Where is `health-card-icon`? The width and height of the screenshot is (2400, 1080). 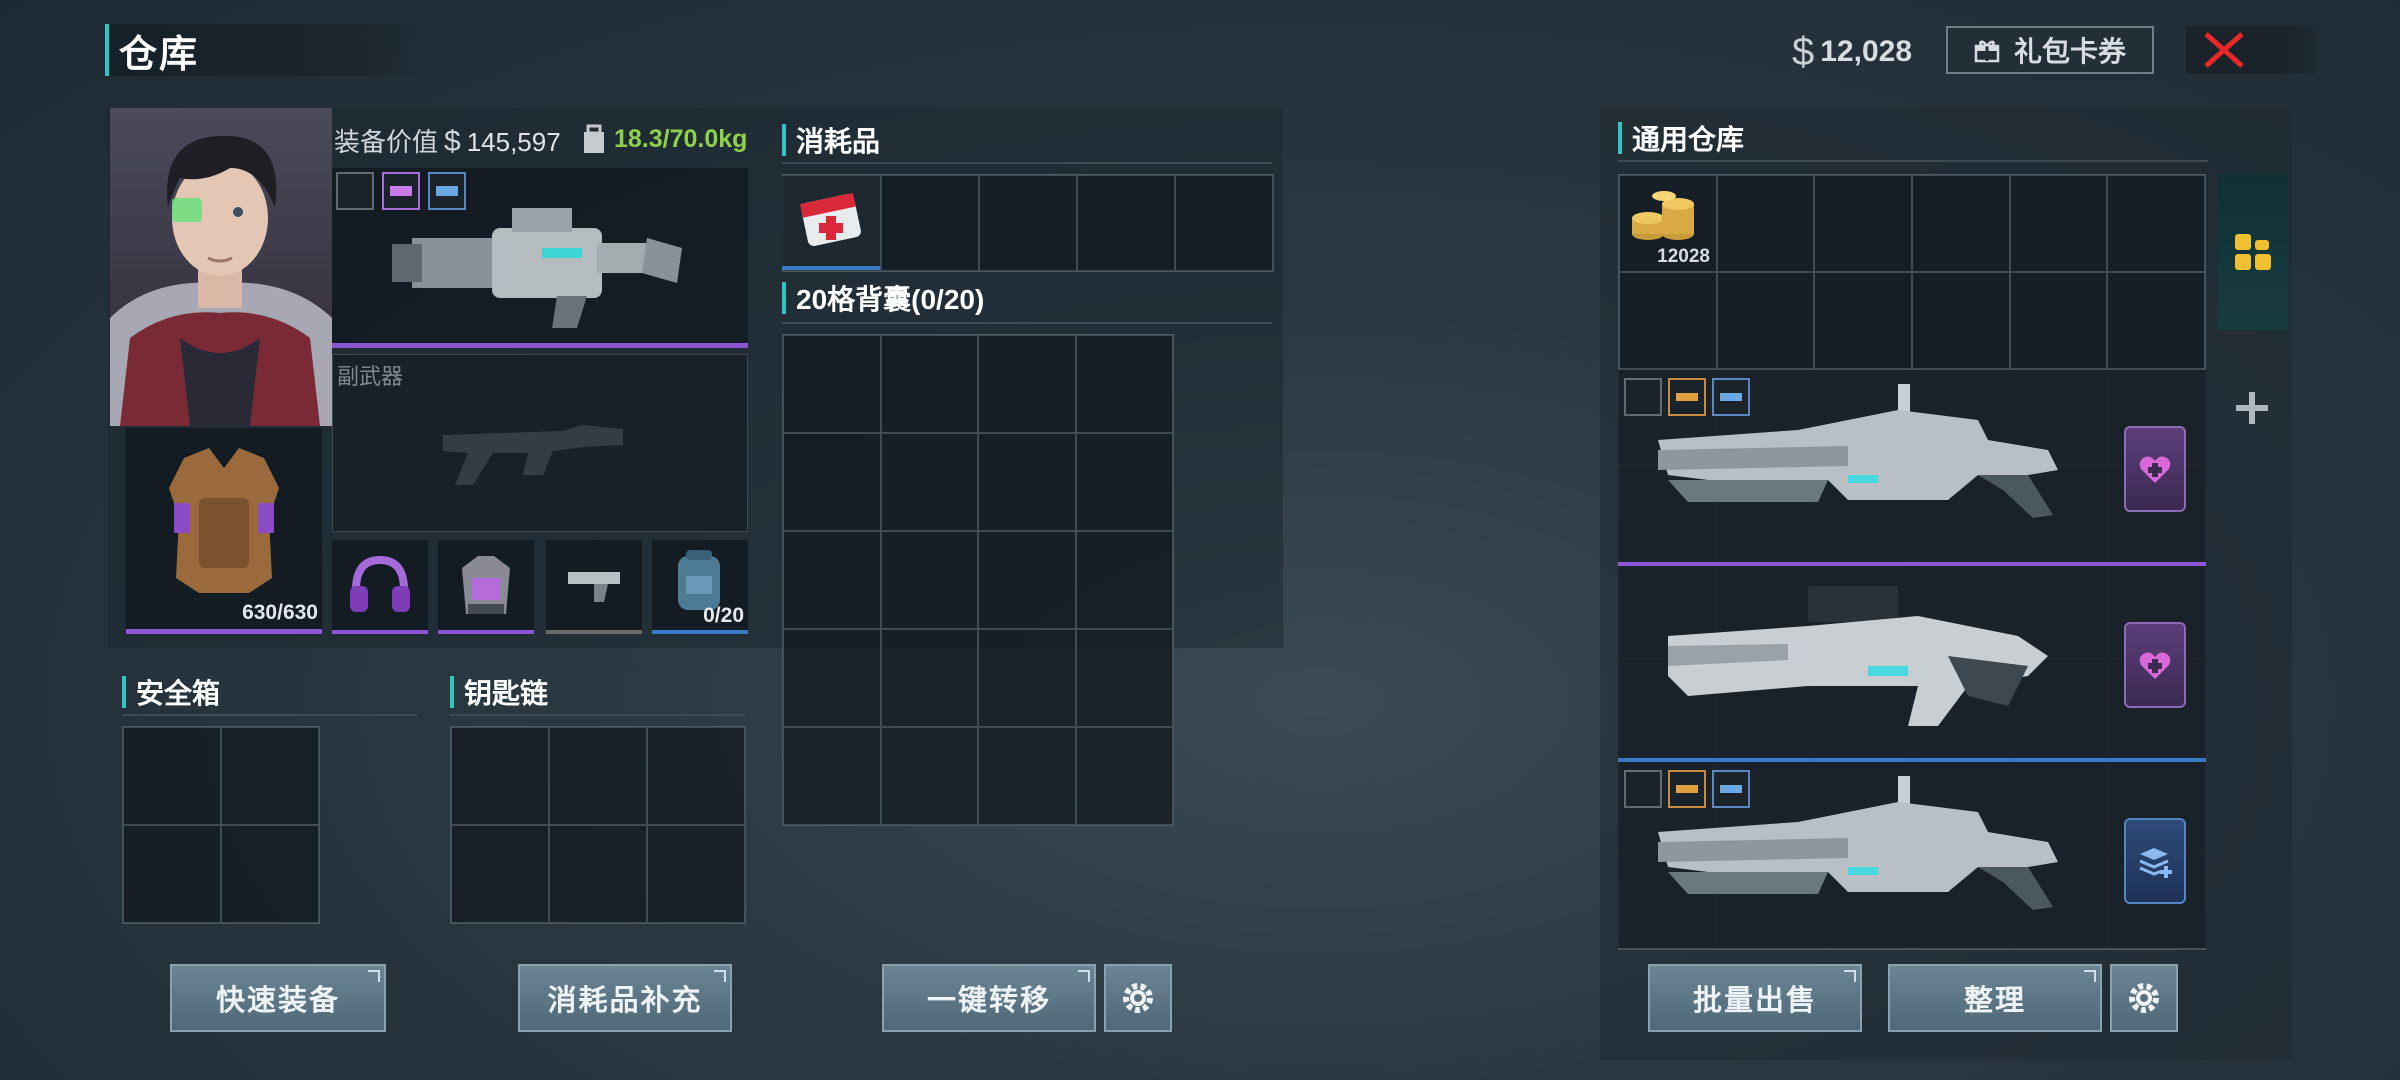 health-card-icon is located at coordinates (2155, 469).